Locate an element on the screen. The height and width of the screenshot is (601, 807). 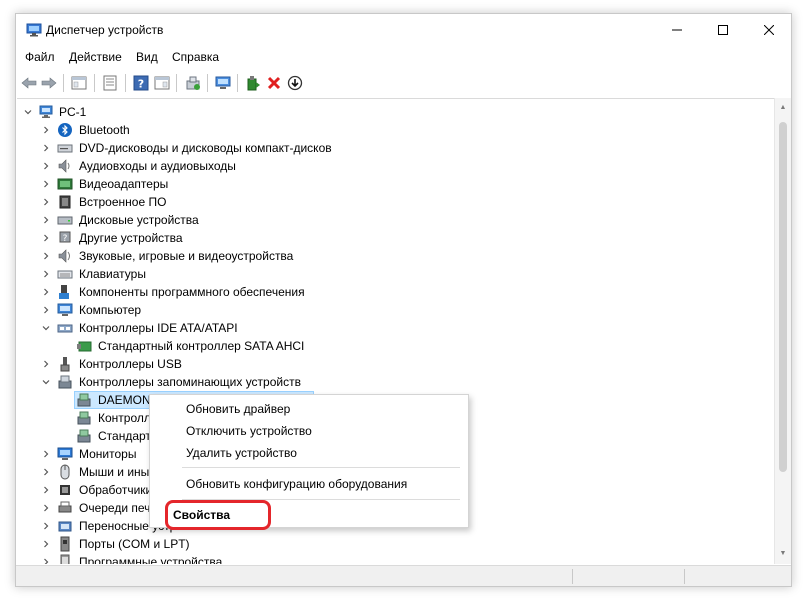
menu-file: Файл is located at coordinates (40, 57).